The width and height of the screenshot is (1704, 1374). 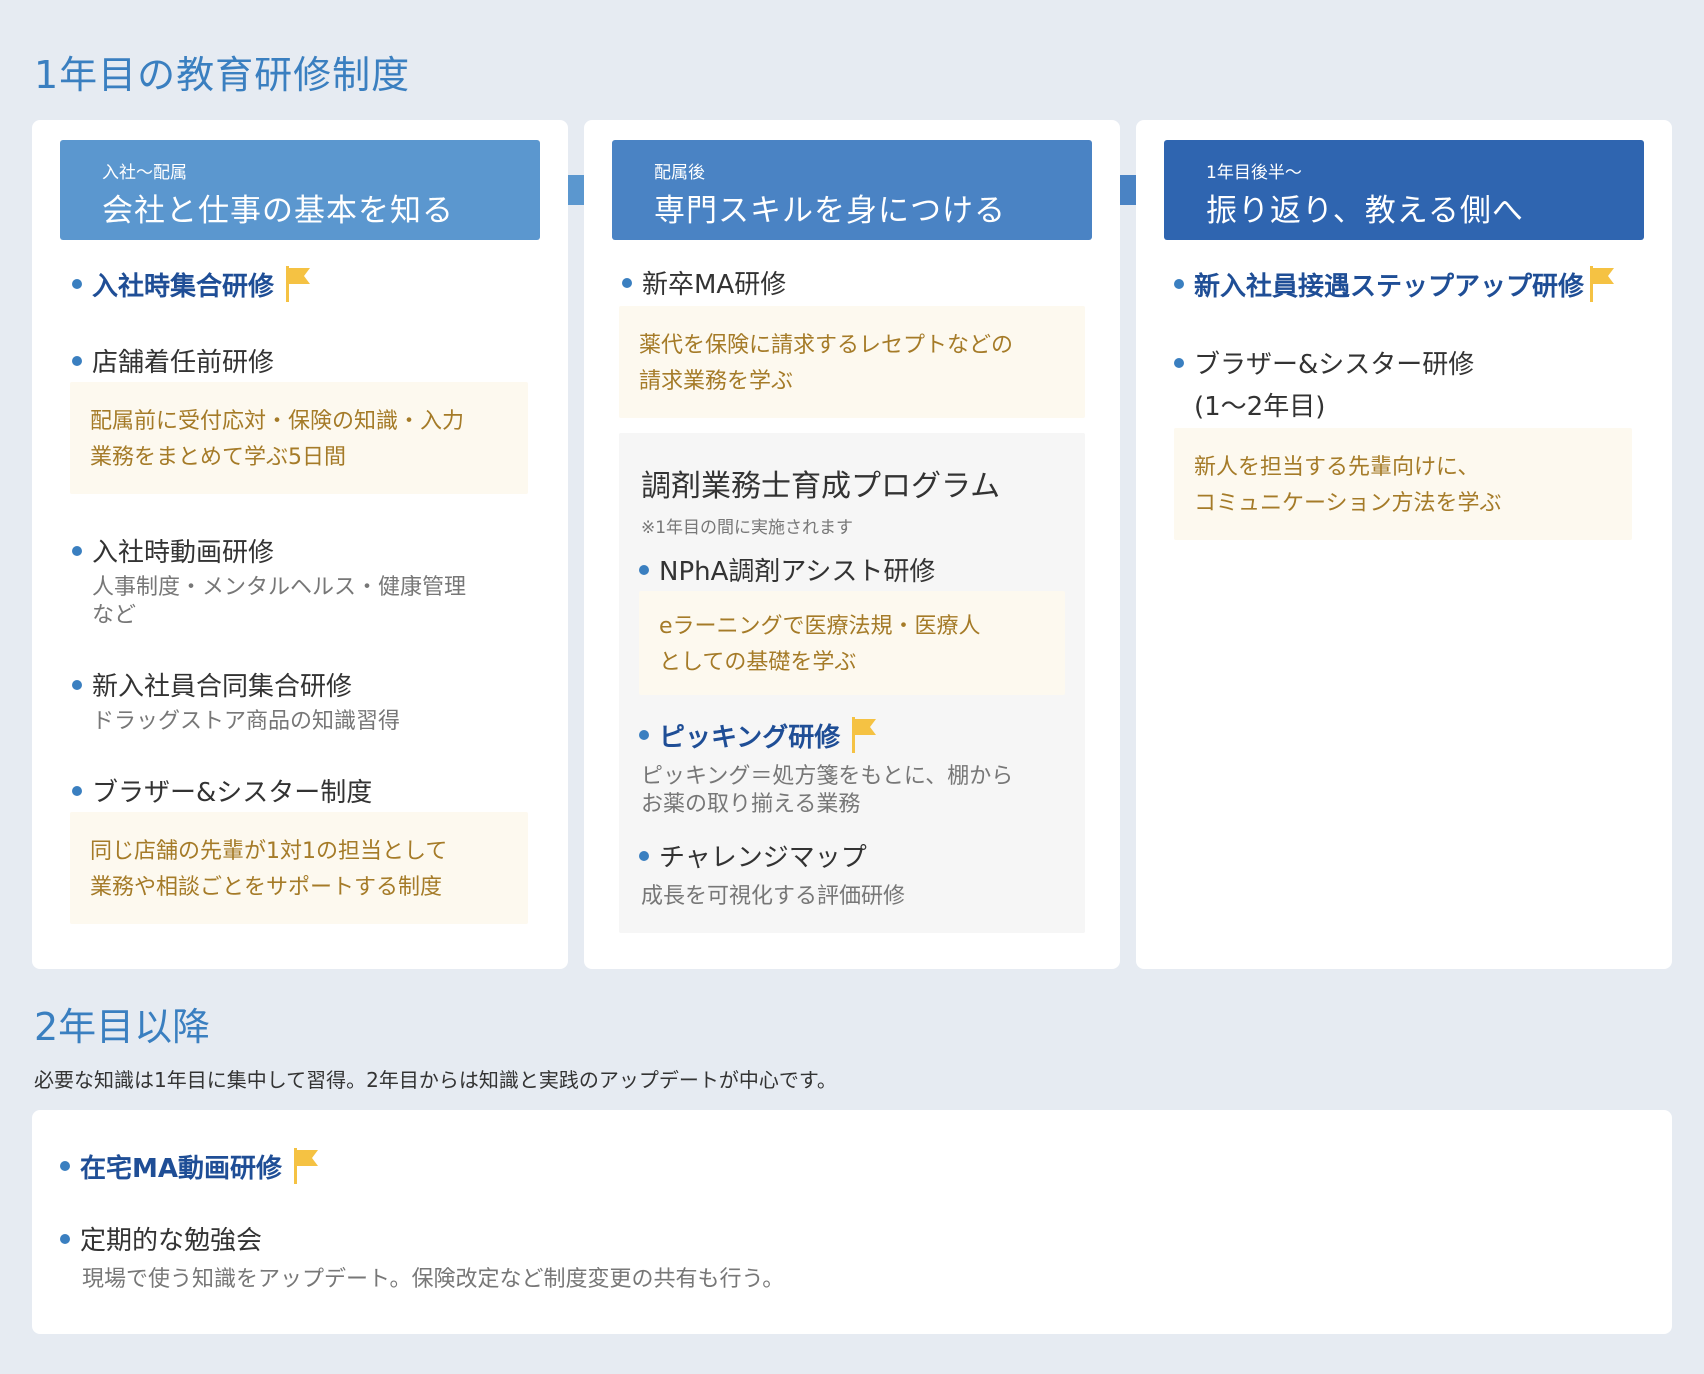 What do you see at coordinates (183, 363) in the screenshot?
I see `training-label: 店舗着任前研修` at bounding box center [183, 363].